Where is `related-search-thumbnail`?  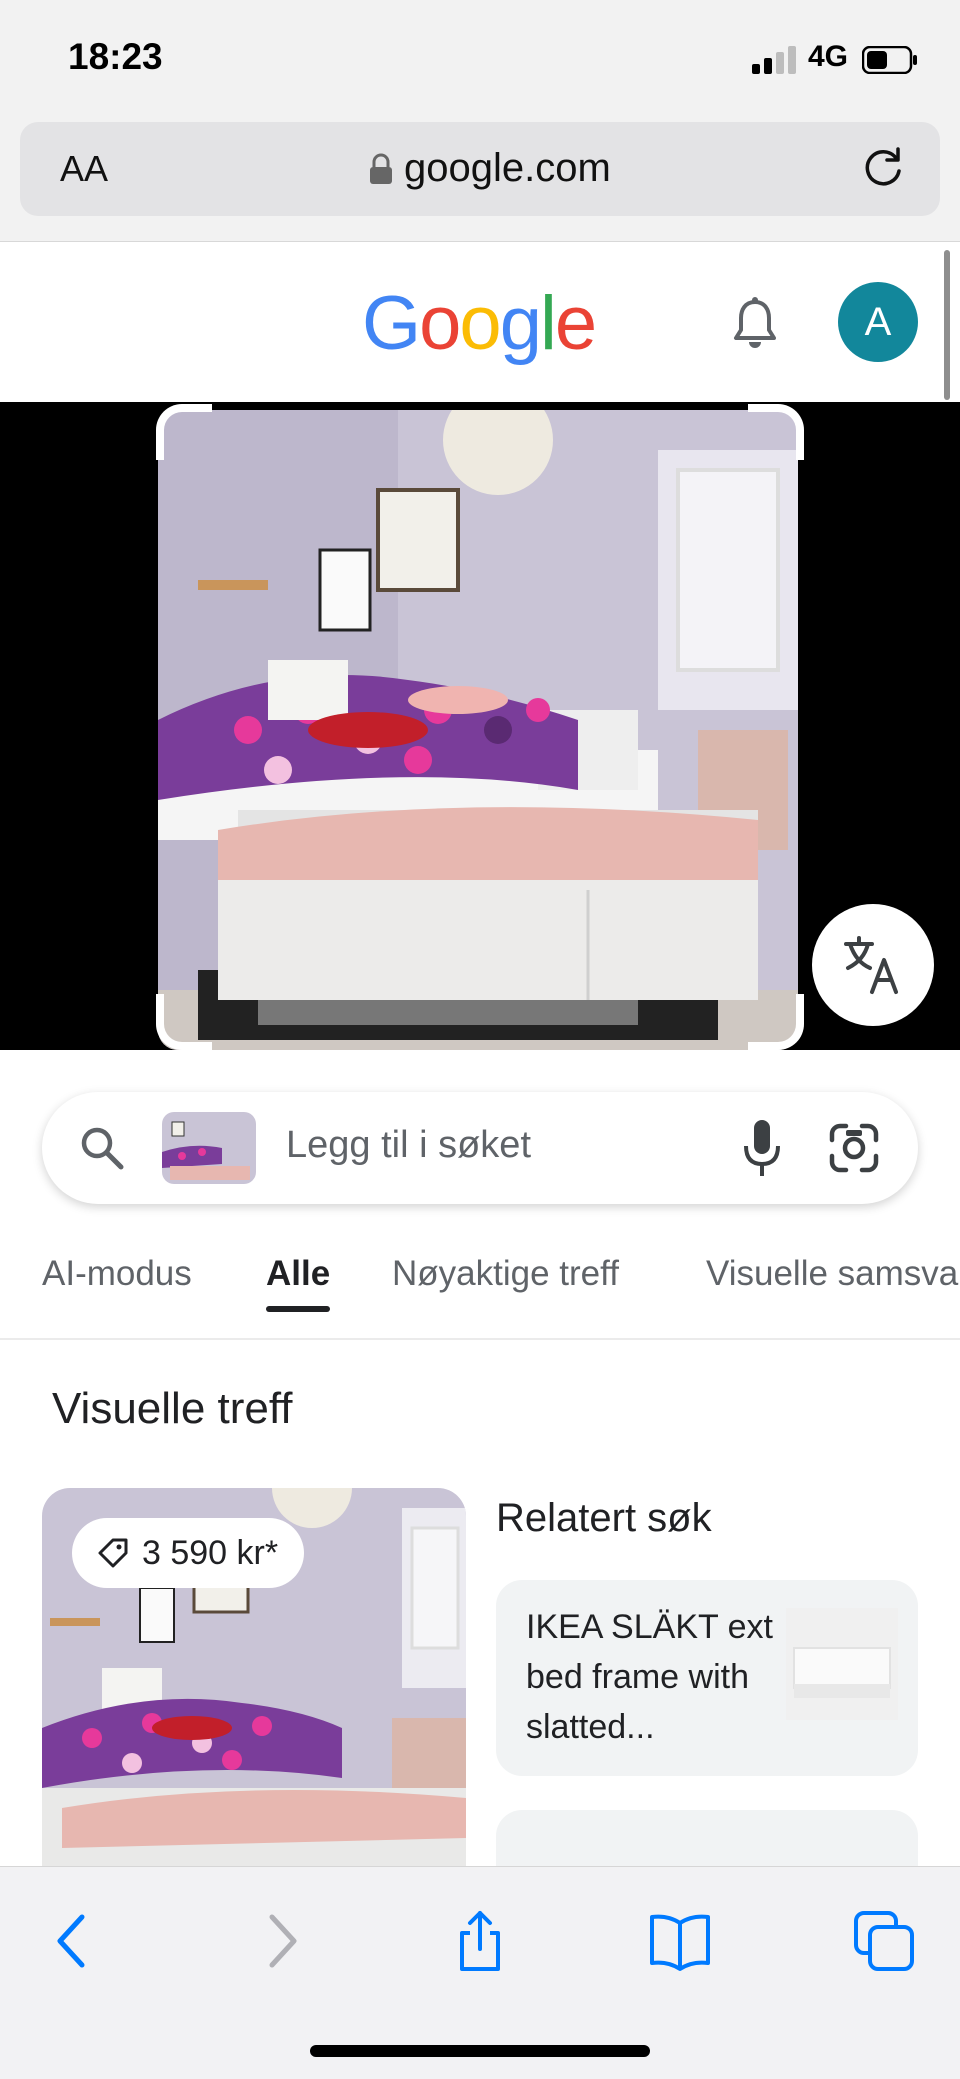
related-search-thumbnail is located at coordinates (842, 1664).